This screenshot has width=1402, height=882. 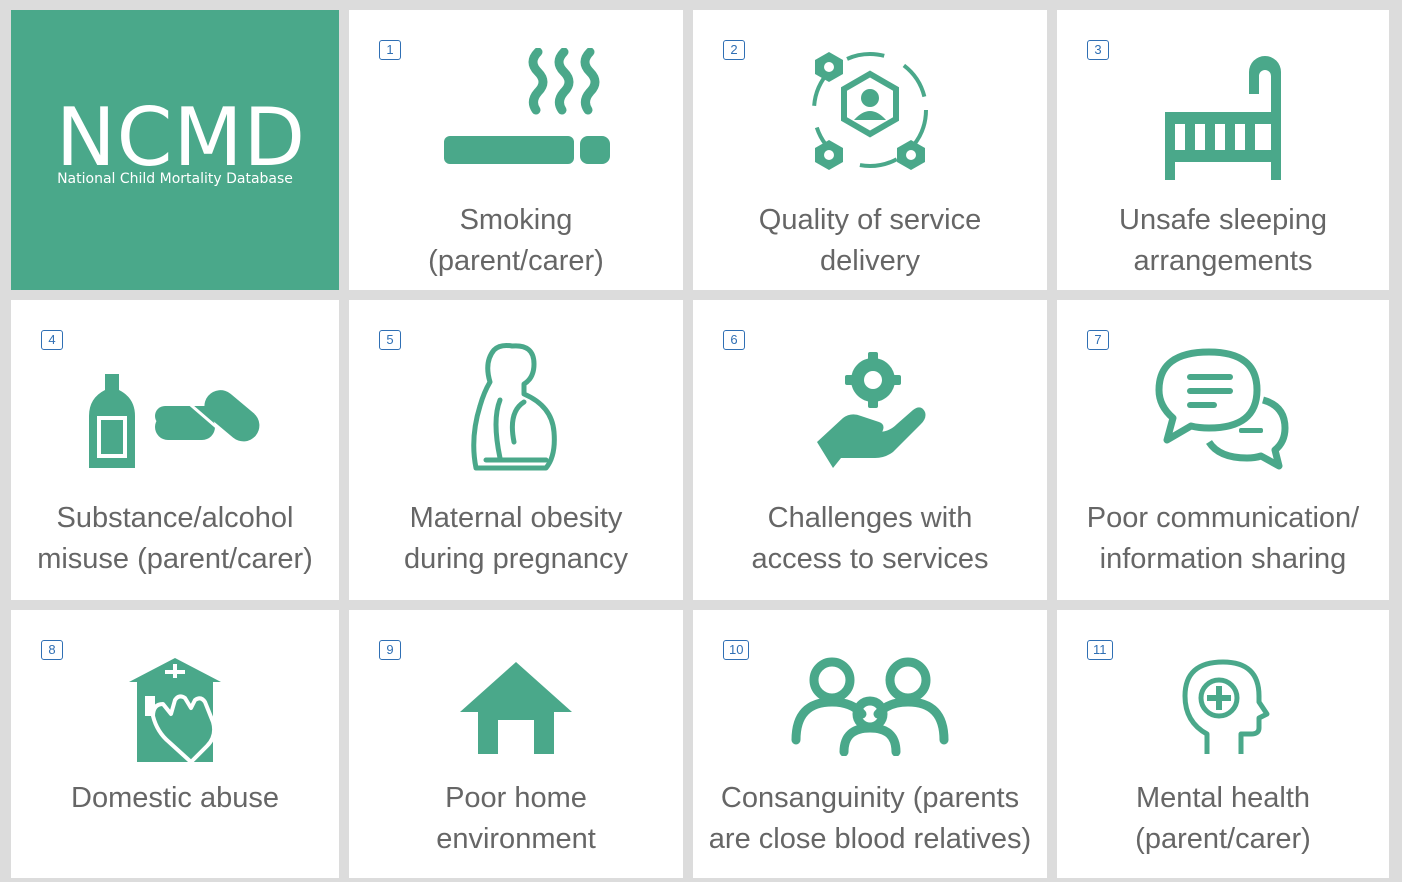 What do you see at coordinates (1223, 119) in the screenshot?
I see `crib-icon` at bounding box center [1223, 119].